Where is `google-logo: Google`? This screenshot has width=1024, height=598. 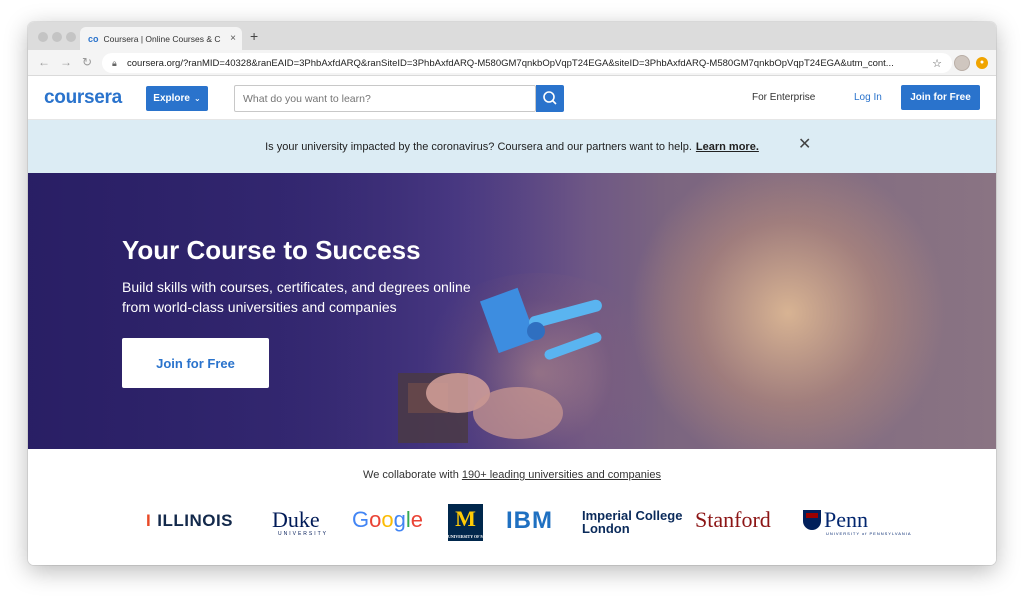 google-logo: Google is located at coordinates (387, 520).